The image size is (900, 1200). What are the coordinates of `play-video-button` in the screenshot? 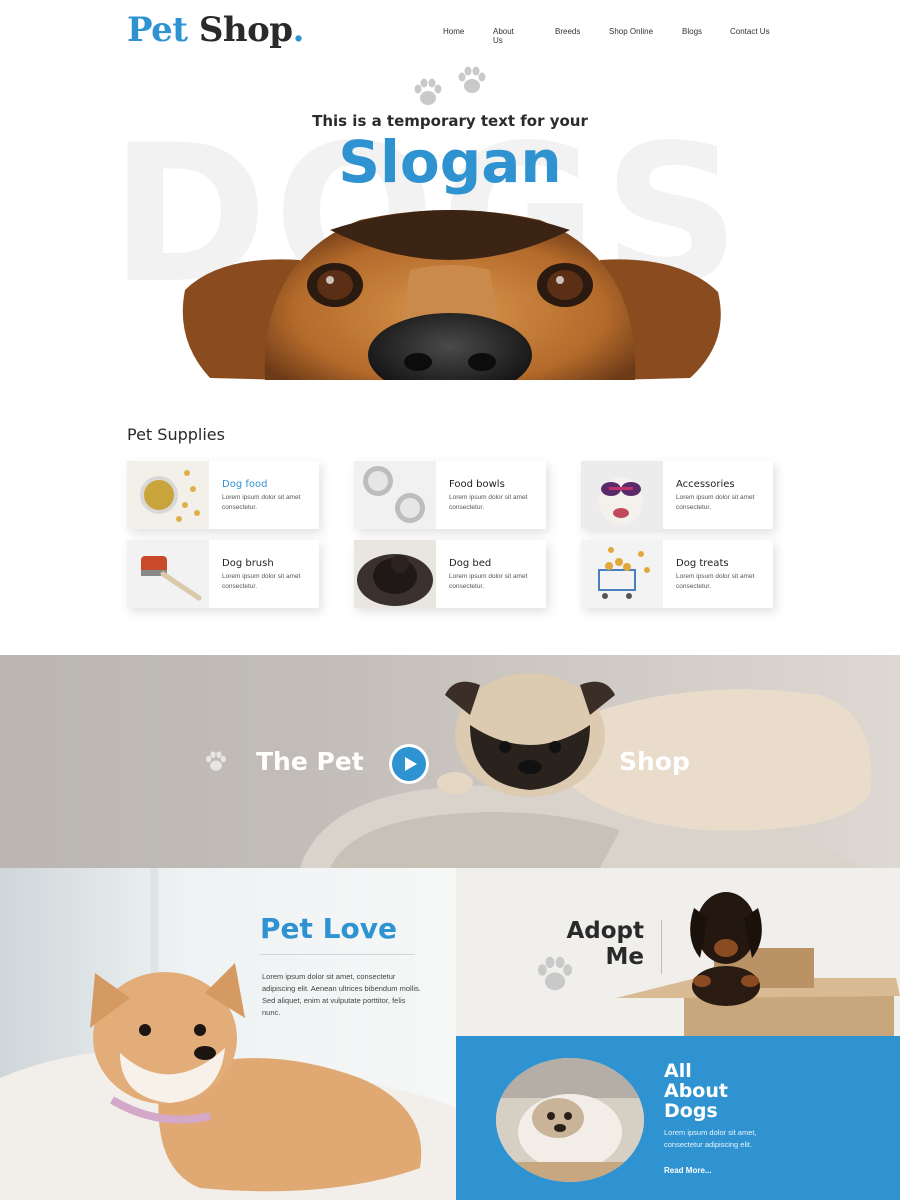 It's located at (409, 764).